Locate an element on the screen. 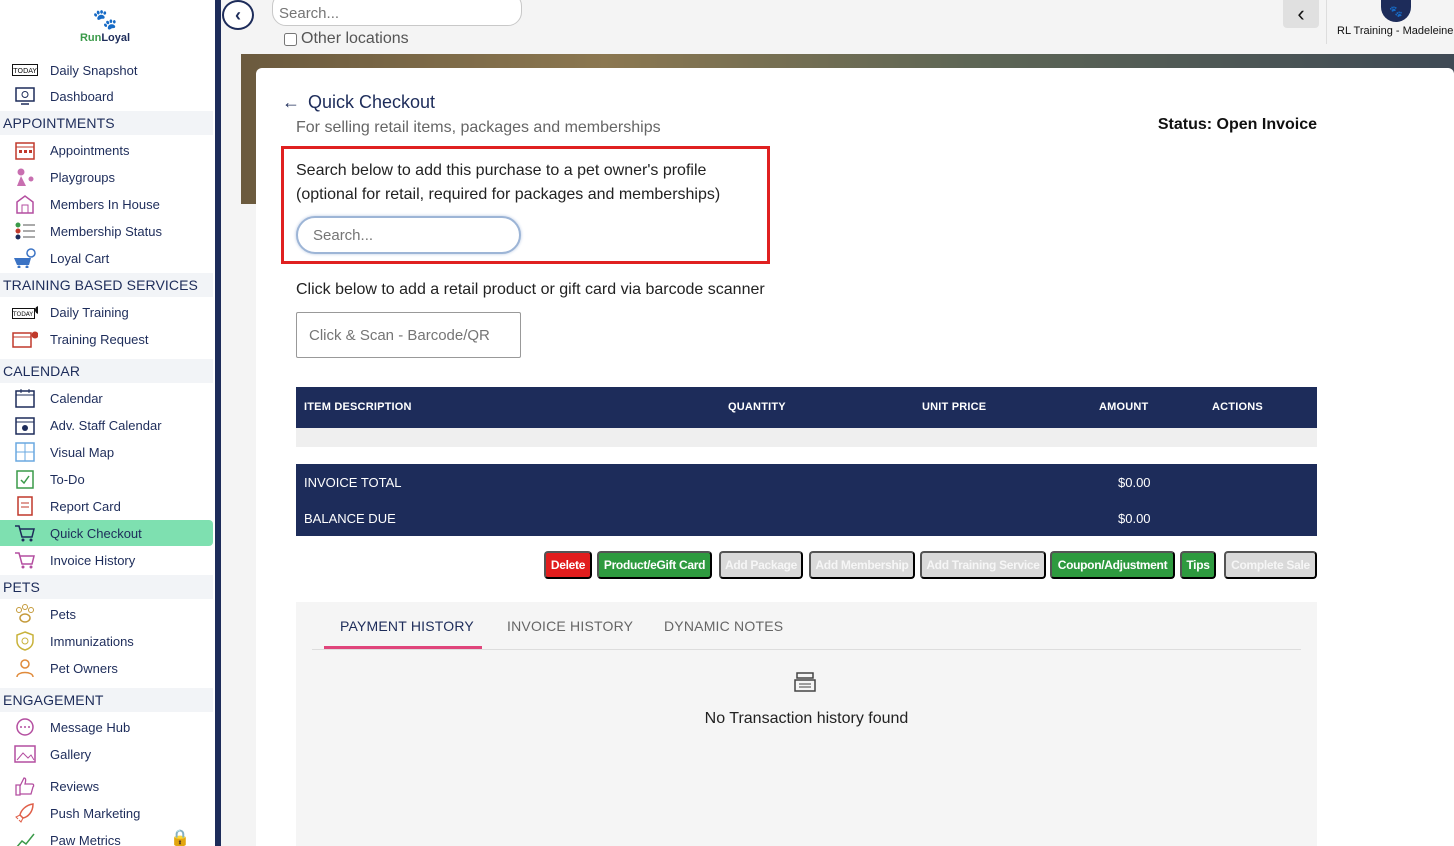 Image resolution: width=1454 pixels, height=846 pixels. add-membership-button: Add Membership is located at coordinates (862, 565).